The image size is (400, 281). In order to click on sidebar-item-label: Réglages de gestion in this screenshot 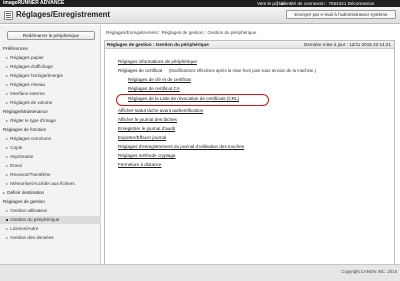, I will do `click(24, 201)`.